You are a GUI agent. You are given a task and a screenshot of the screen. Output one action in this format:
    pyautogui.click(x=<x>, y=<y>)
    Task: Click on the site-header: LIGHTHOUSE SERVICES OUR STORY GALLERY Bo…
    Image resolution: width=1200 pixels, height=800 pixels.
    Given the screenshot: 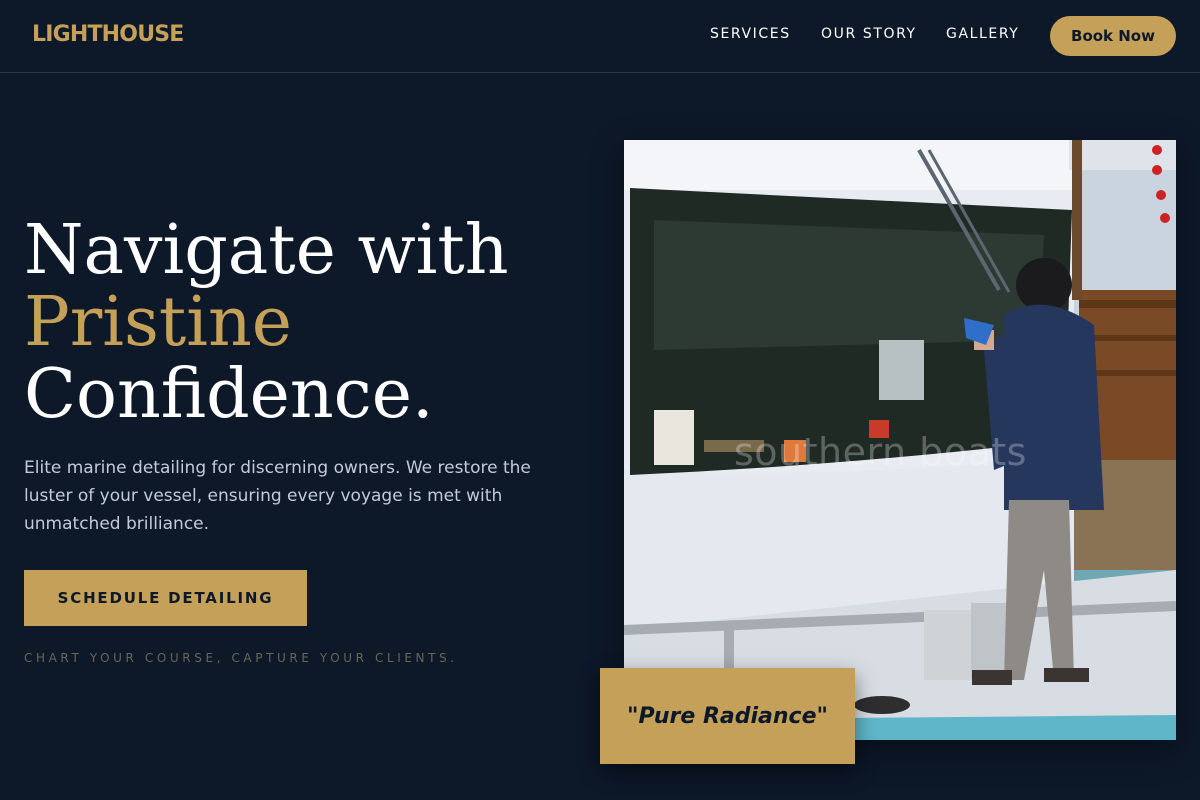 What is the action you would take?
    pyautogui.click(x=600, y=36)
    